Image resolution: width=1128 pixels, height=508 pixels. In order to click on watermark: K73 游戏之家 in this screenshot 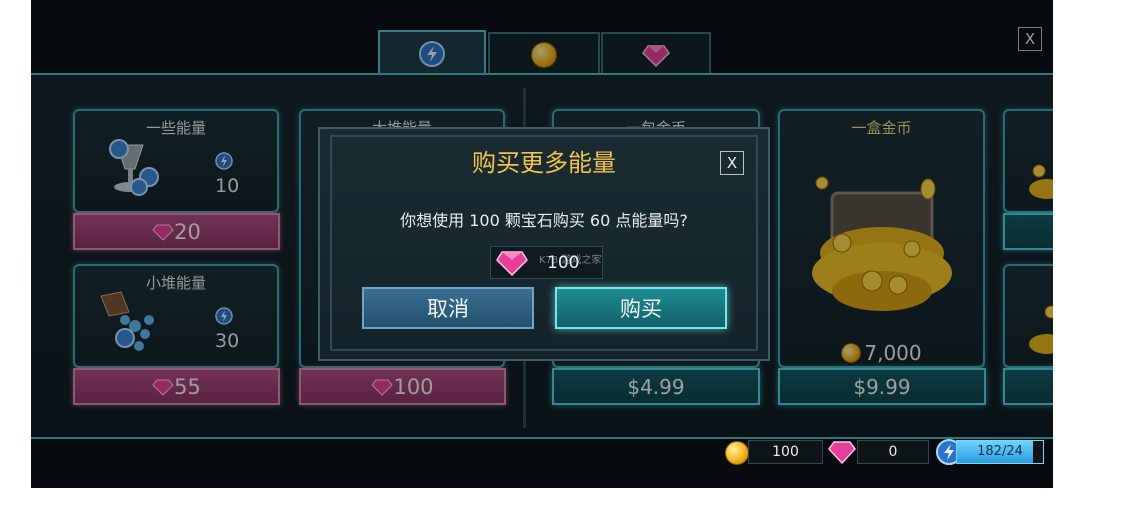, I will do `click(570, 260)`.